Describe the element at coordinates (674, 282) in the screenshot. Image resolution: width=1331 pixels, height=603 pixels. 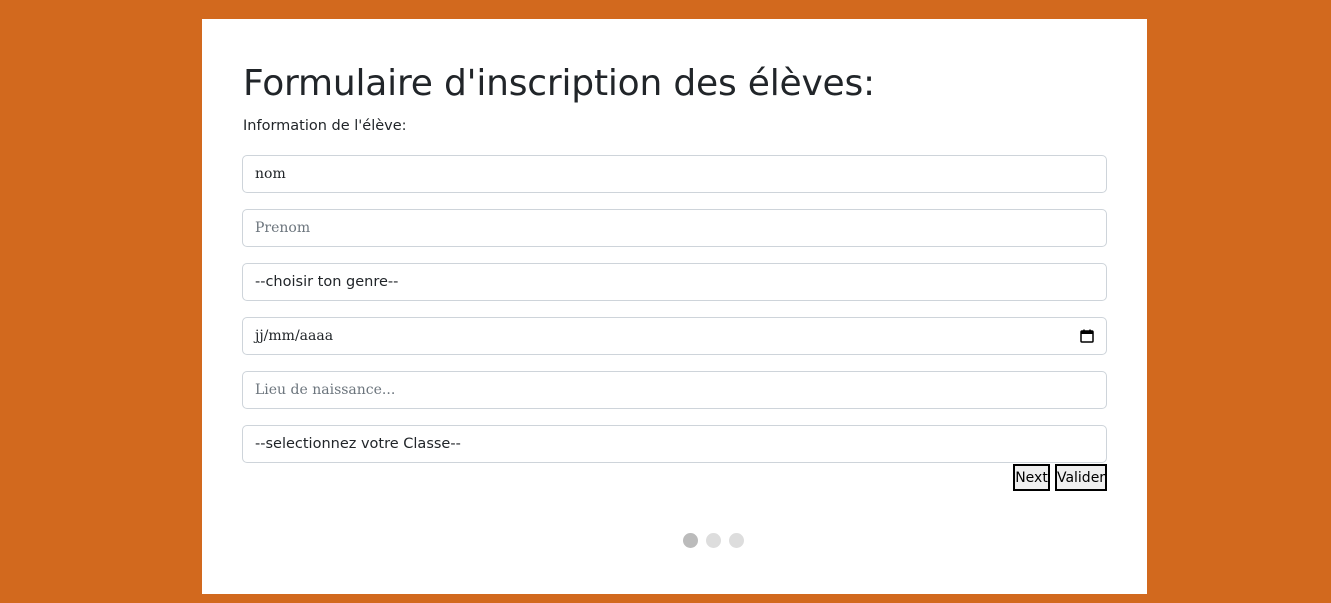
I see `genre-select: --choisir ton genre--` at that location.